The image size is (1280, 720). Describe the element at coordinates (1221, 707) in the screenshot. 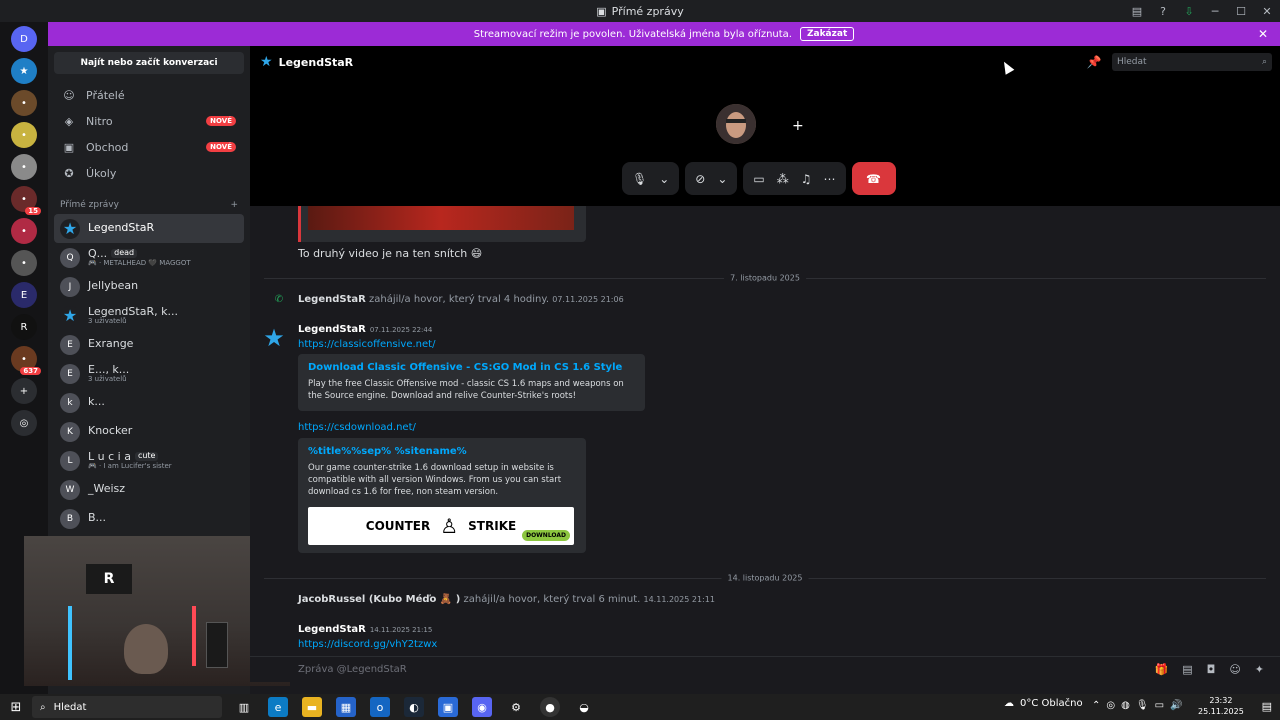

I see `taskbar-clock: 23:32 25.11.2025` at that location.